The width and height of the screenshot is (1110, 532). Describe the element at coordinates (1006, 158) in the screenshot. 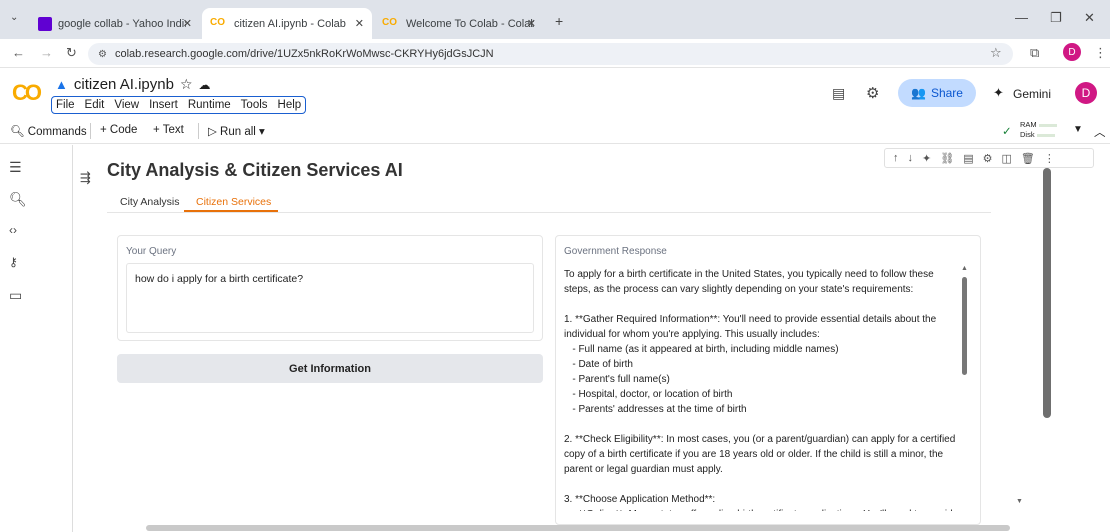

I see `mirror-cell-icon: ◫` at that location.